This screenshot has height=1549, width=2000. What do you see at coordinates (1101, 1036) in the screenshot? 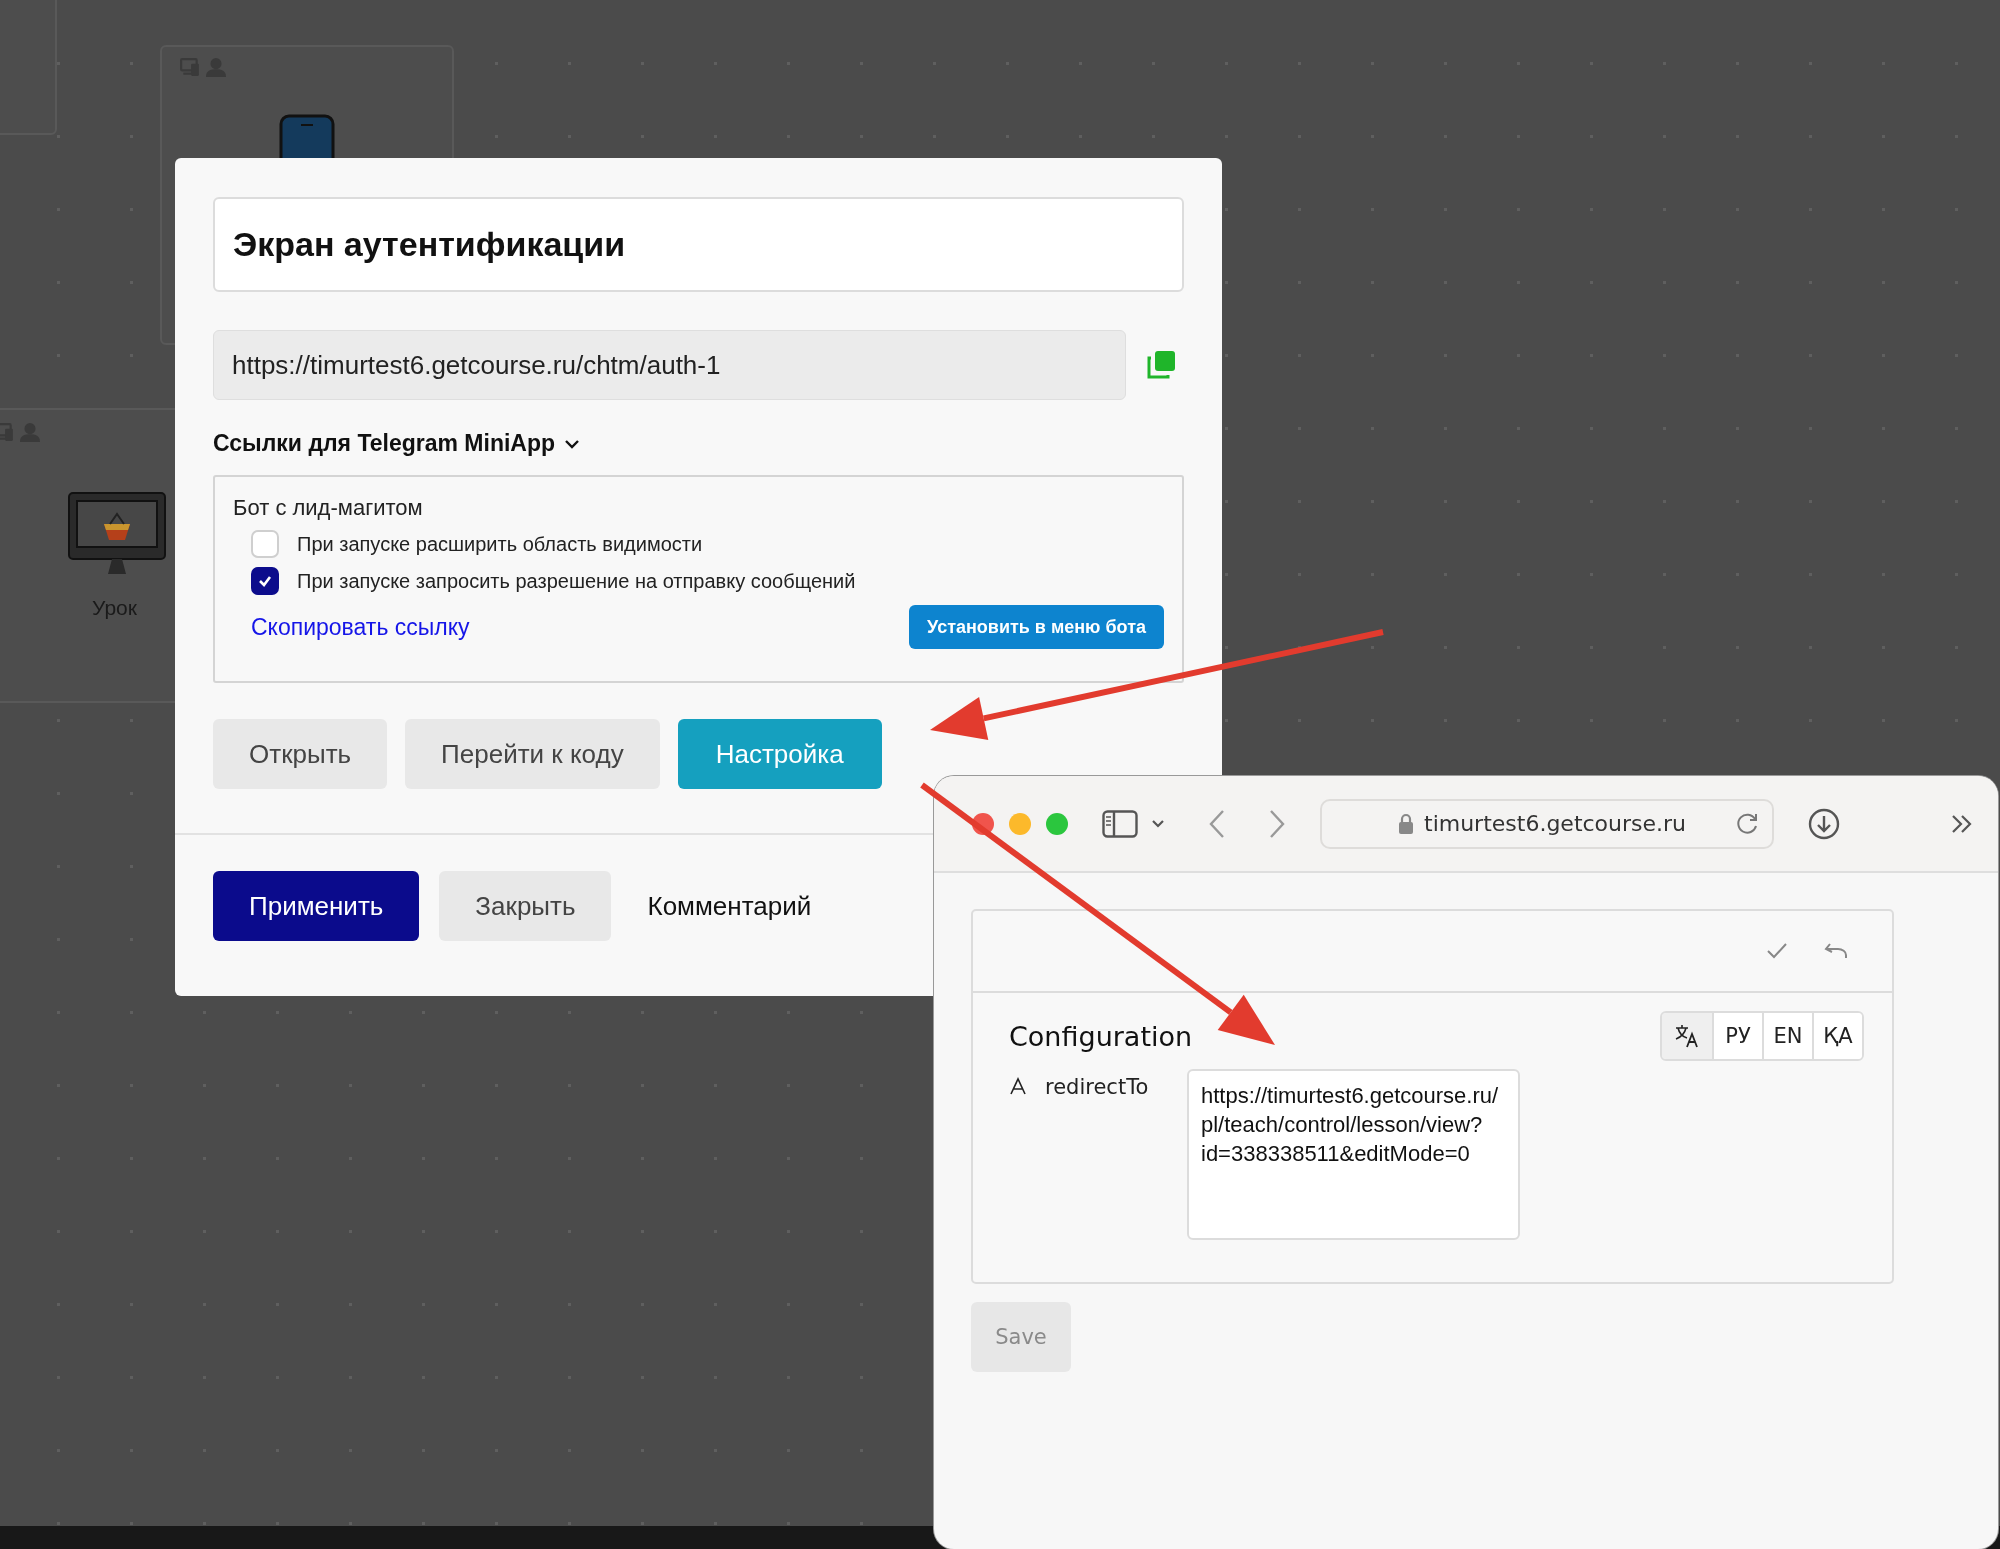
I see `config-title: Configuration` at bounding box center [1101, 1036].